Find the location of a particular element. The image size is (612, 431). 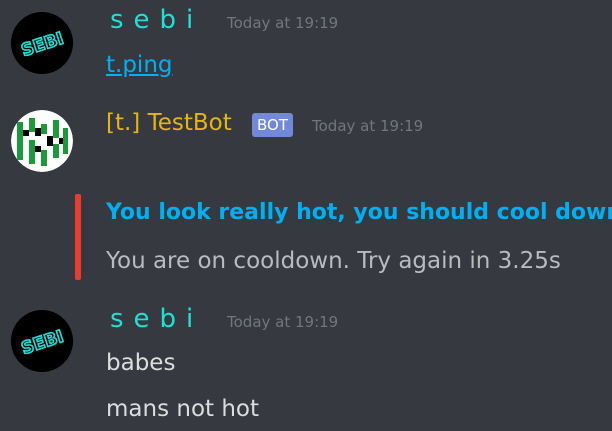

embed-description: You are on cooldown. Try again in 3.25s is located at coordinates (333, 261).